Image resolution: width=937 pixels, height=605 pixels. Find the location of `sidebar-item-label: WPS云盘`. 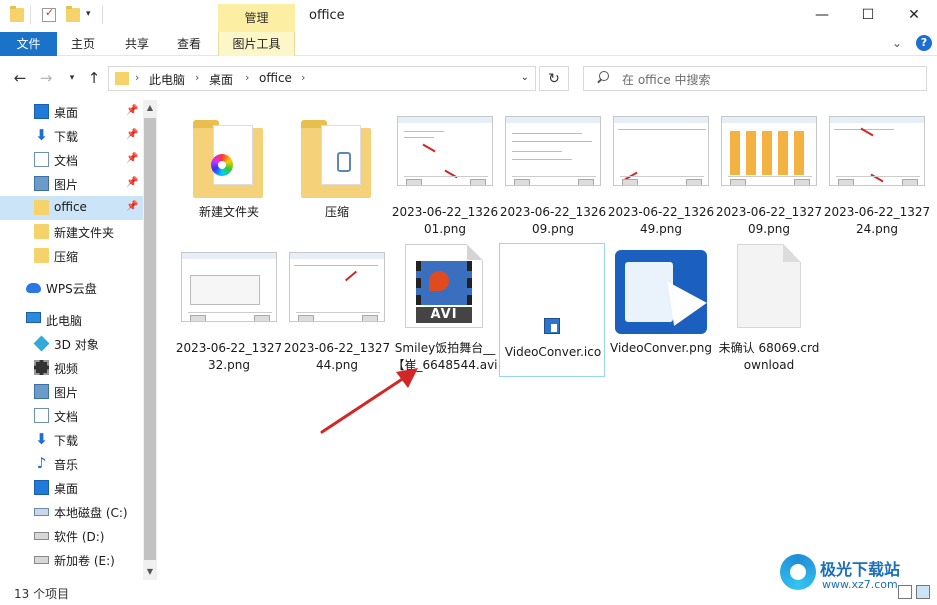

sidebar-item-label: WPS云盘 is located at coordinates (71, 289).